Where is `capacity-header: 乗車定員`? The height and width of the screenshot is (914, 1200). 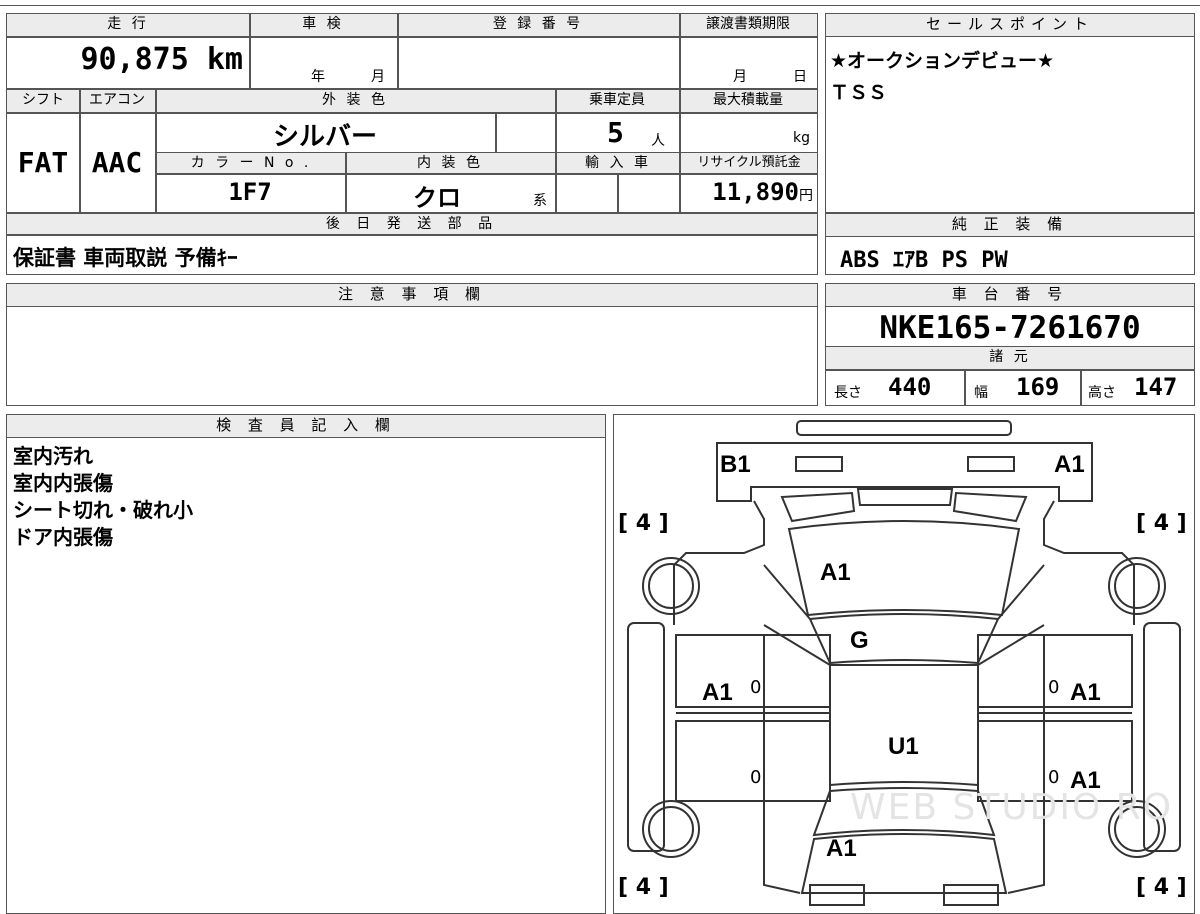 capacity-header: 乗車定員 is located at coordinates (617, 101).